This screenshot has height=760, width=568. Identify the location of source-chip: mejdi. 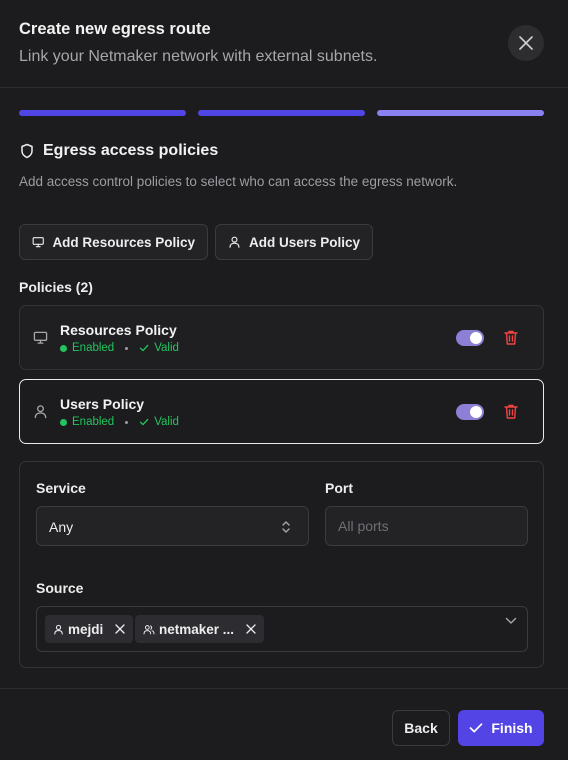
(89, 629).